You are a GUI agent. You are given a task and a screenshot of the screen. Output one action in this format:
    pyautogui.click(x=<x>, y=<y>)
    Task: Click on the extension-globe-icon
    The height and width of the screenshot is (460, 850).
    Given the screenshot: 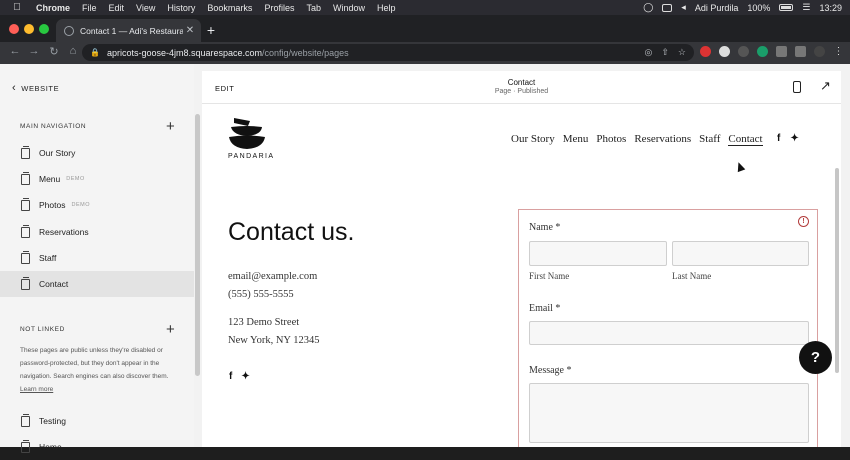 What is the action you would take?
    pyautogui.click(x=724, y=51)
    